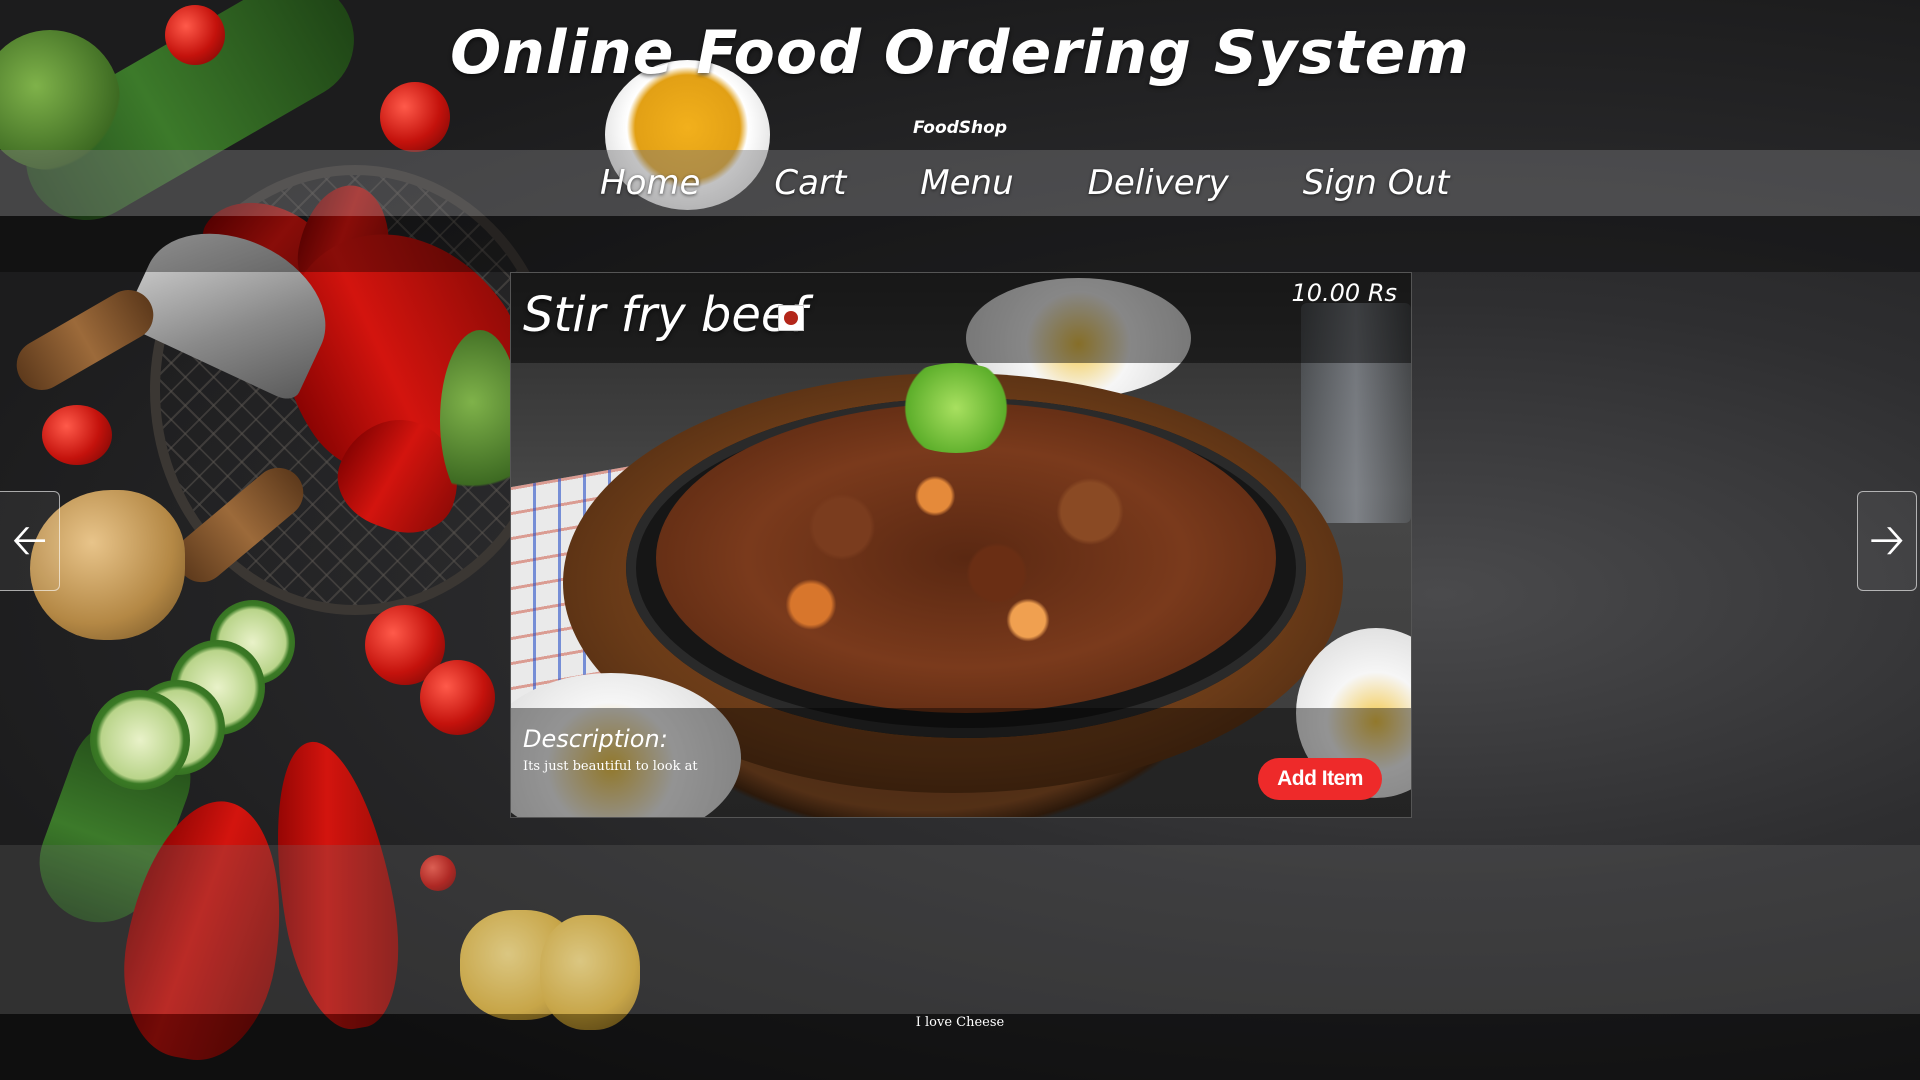 This screenshot has width=1920, height=1080. What do you see at coordinates (1344, 293) in the screenshot?
I see `food-price: 10.00 Rs` at bounding box center [1344, 293].